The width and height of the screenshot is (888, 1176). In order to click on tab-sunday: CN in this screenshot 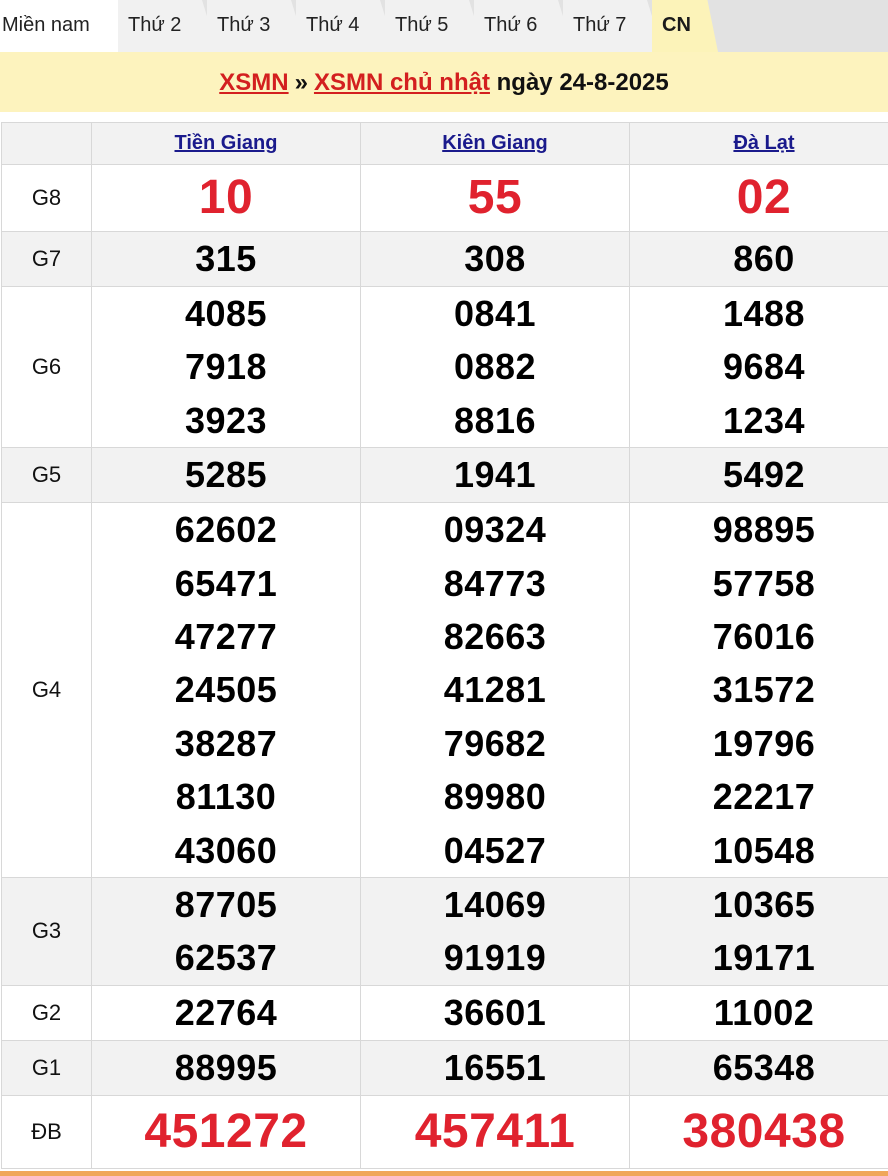, I will do `click(685, 26)`.